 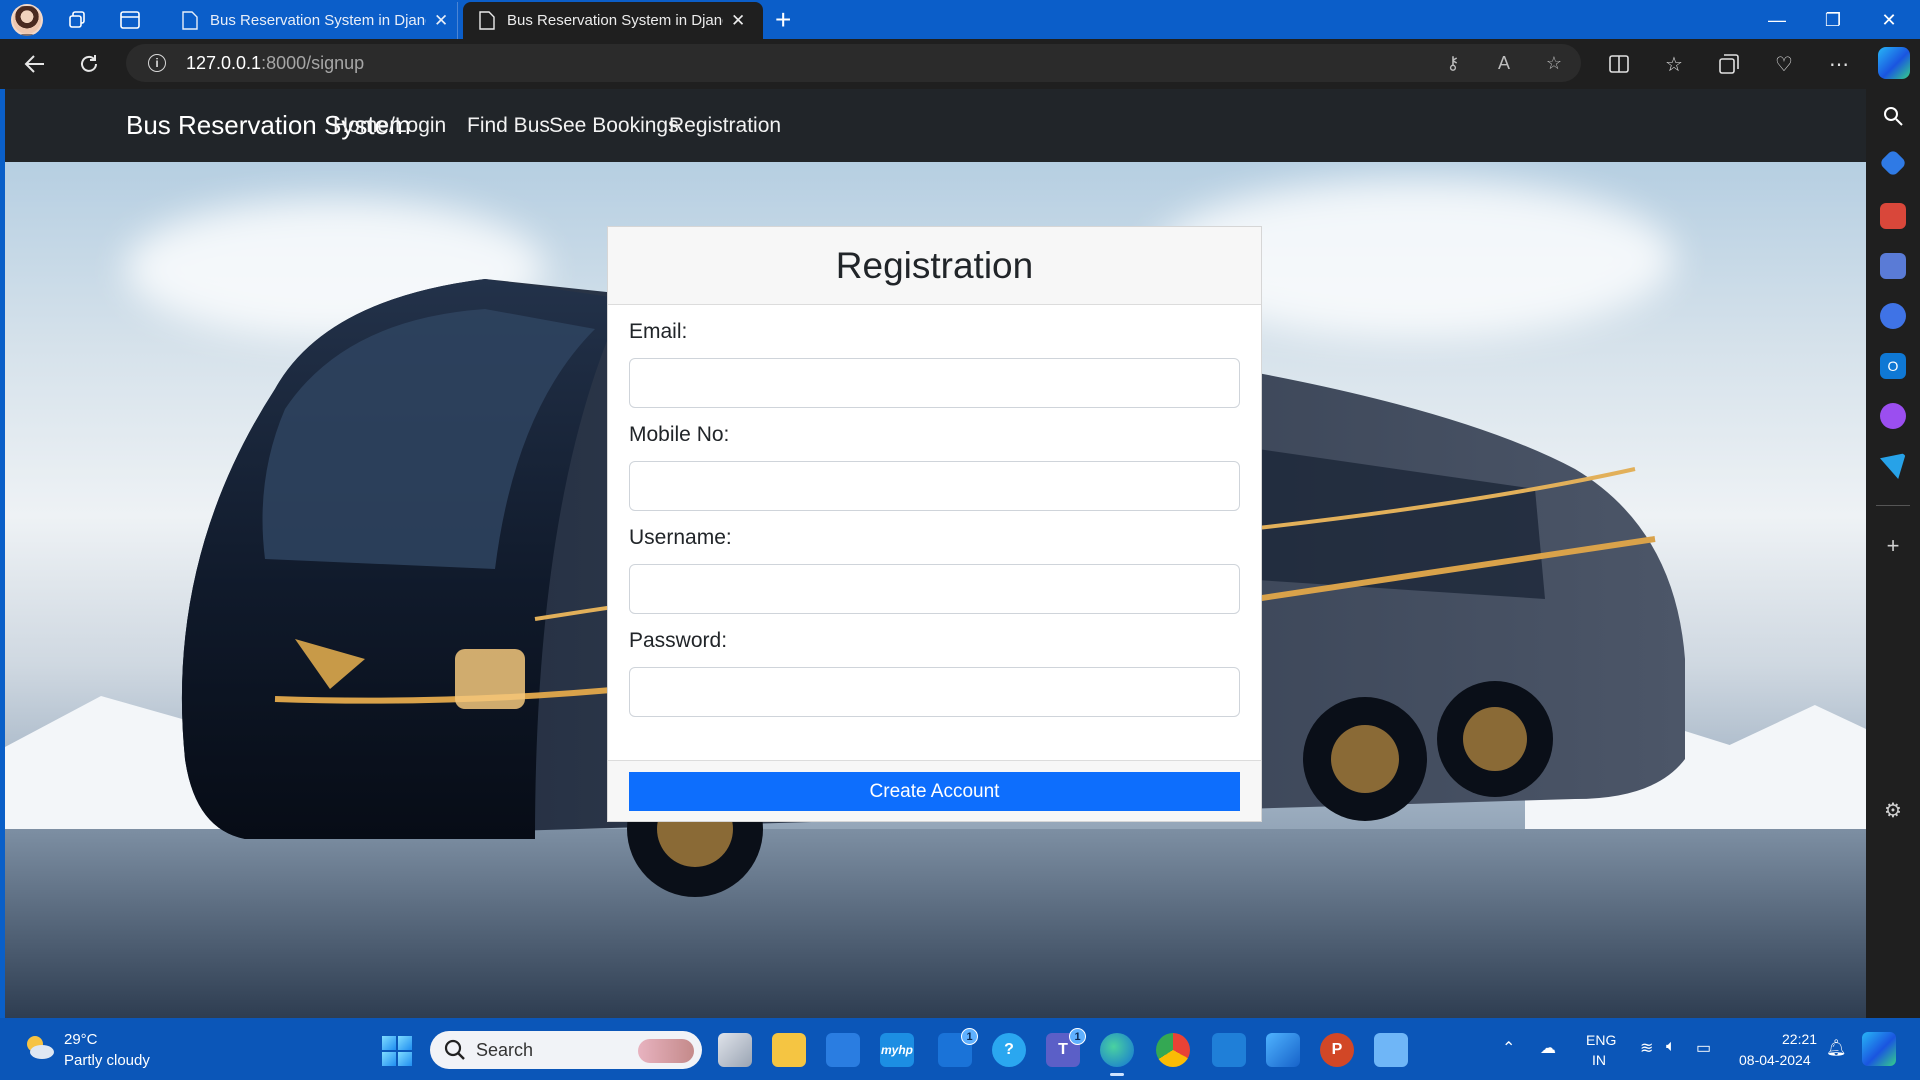 What do you see at coordinates (1893, 163) in the screenshot?
I see `shopping-tag-icon` at bounding box center [1893, 163].